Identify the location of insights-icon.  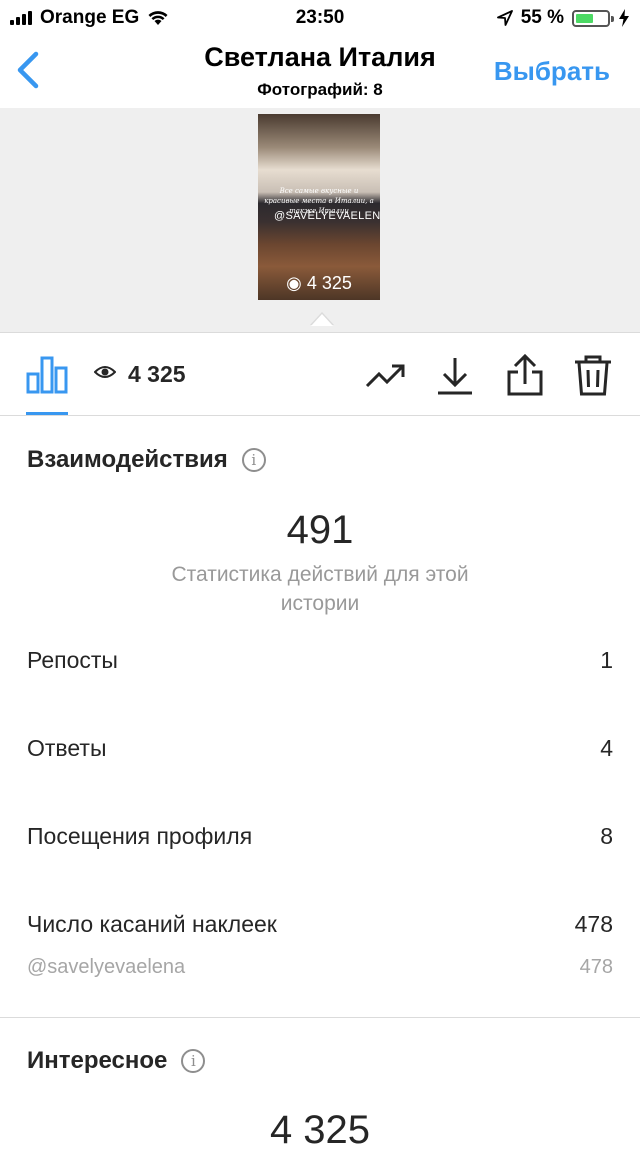
(47, 375).